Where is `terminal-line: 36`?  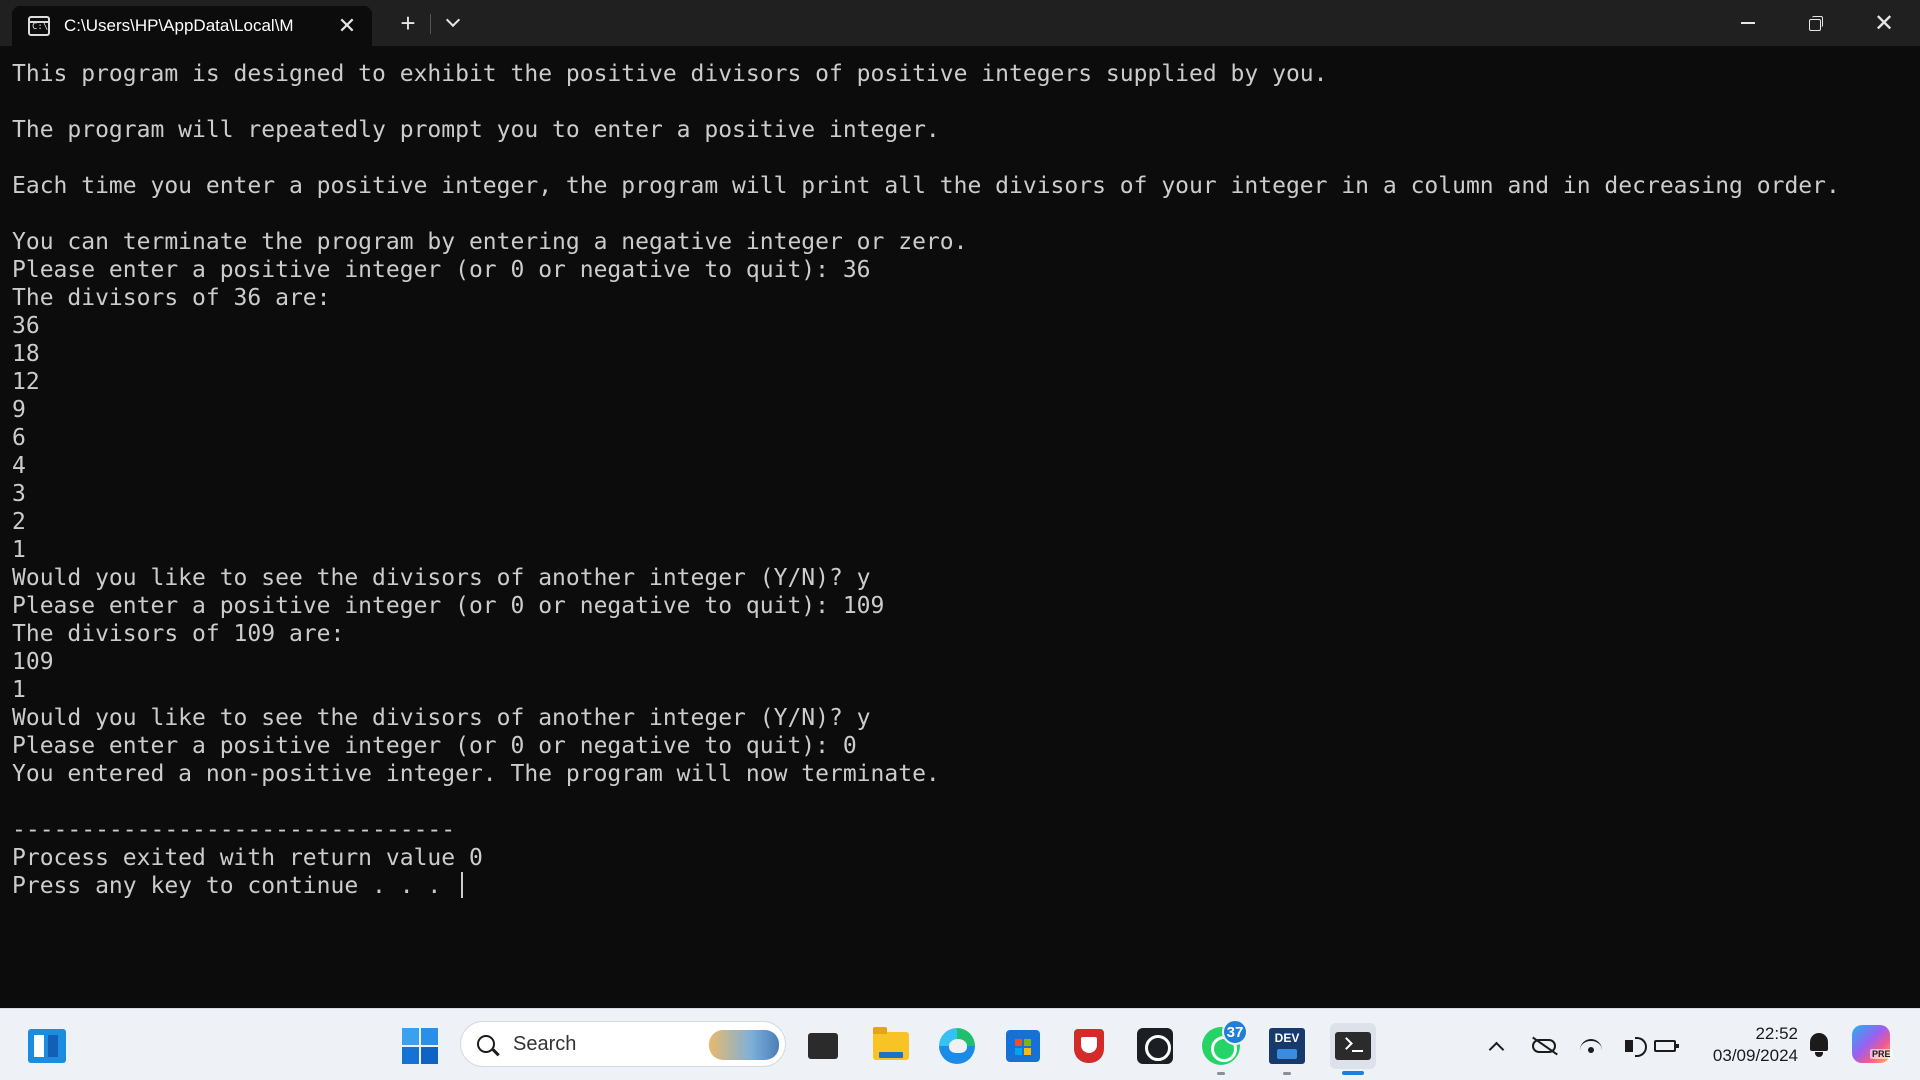
terminal-line: 36 is located at coordinates (26, 326).